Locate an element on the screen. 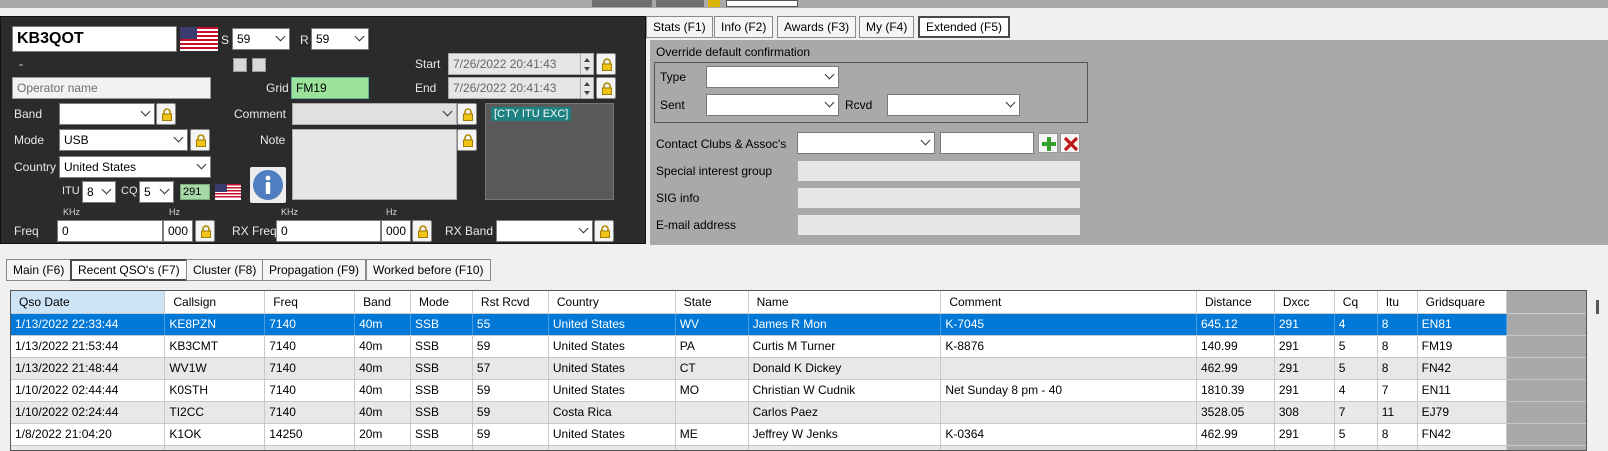 This screenshot has width=1608, height=451. table-cell: 8 is located at coordinates (1397, 346).